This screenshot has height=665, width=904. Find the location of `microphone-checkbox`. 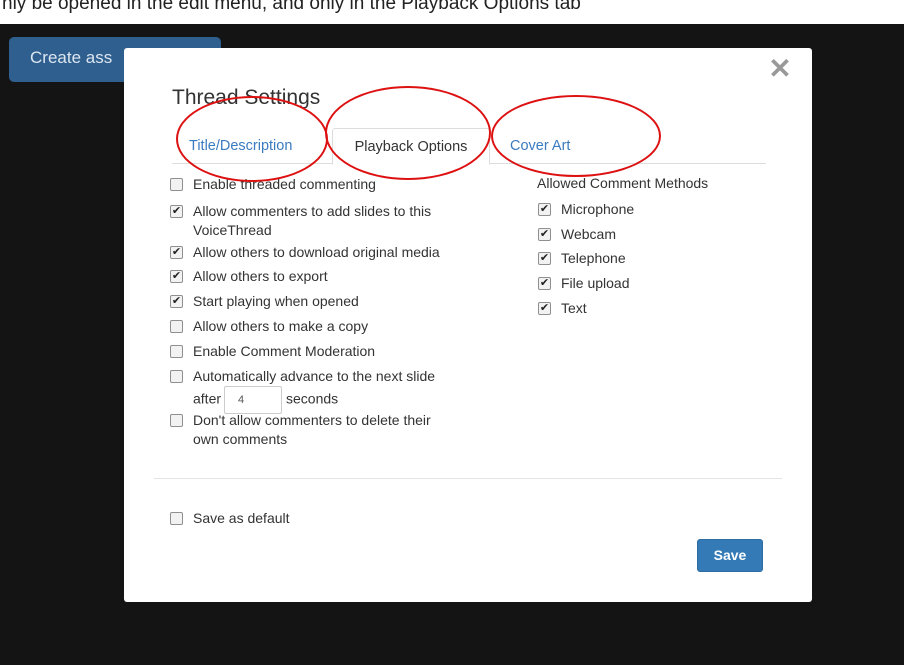

microphone-checkbox is located at coordinates (544, 209).